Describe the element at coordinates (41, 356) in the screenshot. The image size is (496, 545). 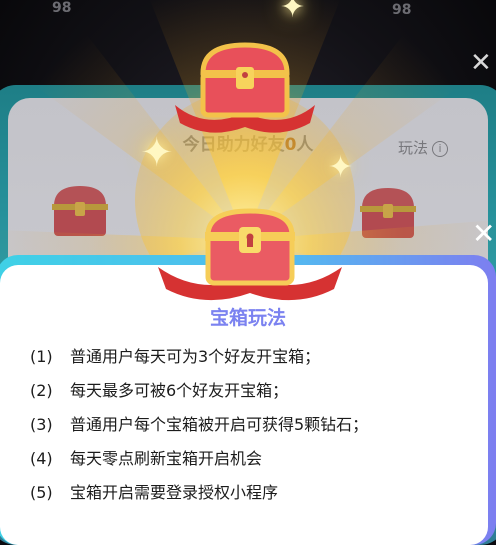
I see `rule-number: (1)` at that location.